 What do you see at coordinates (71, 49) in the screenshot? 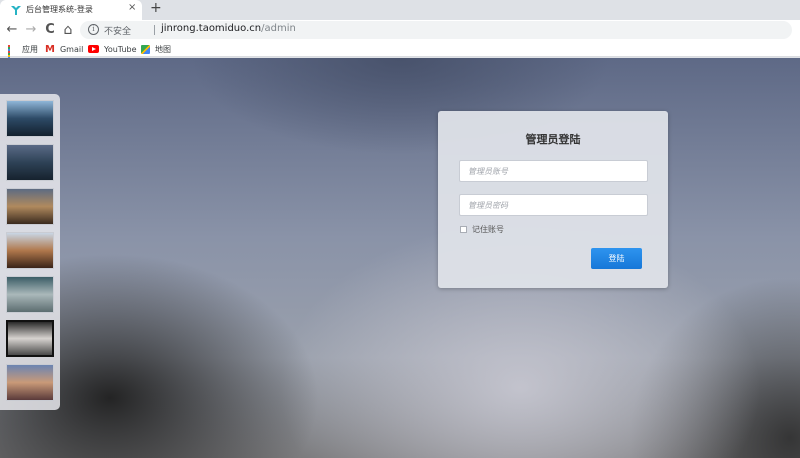
I see `bookmark-label: Gmail` at bounding box center [71, 49].